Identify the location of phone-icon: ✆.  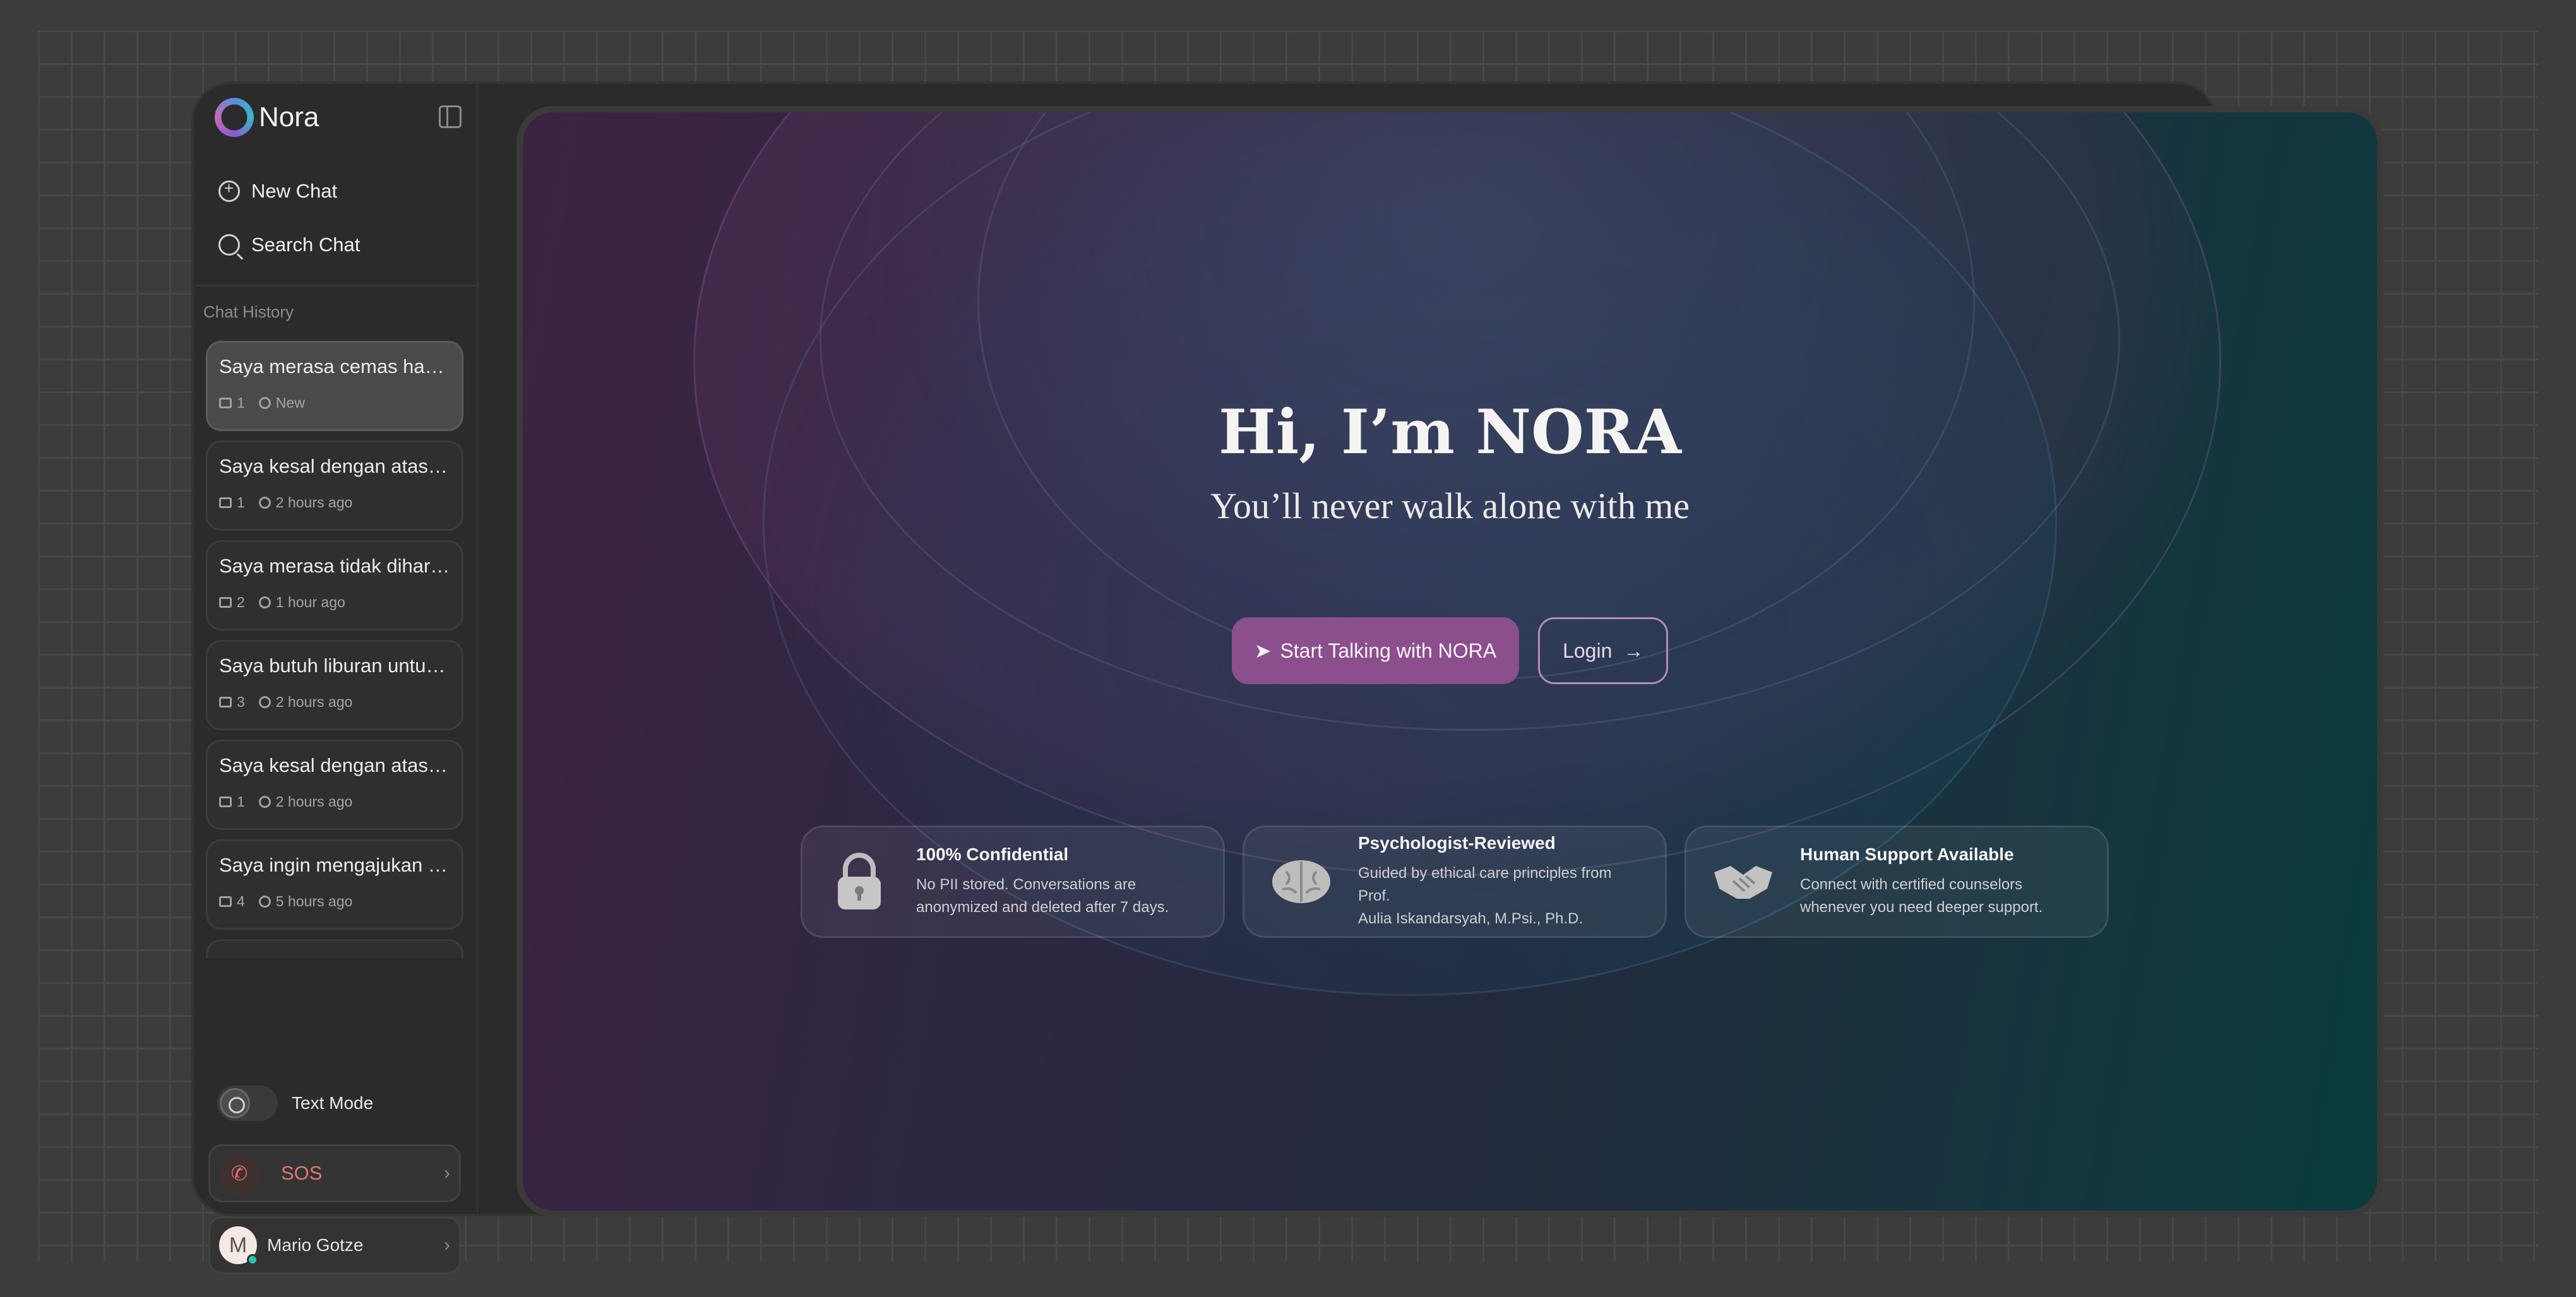
(239, 1173).